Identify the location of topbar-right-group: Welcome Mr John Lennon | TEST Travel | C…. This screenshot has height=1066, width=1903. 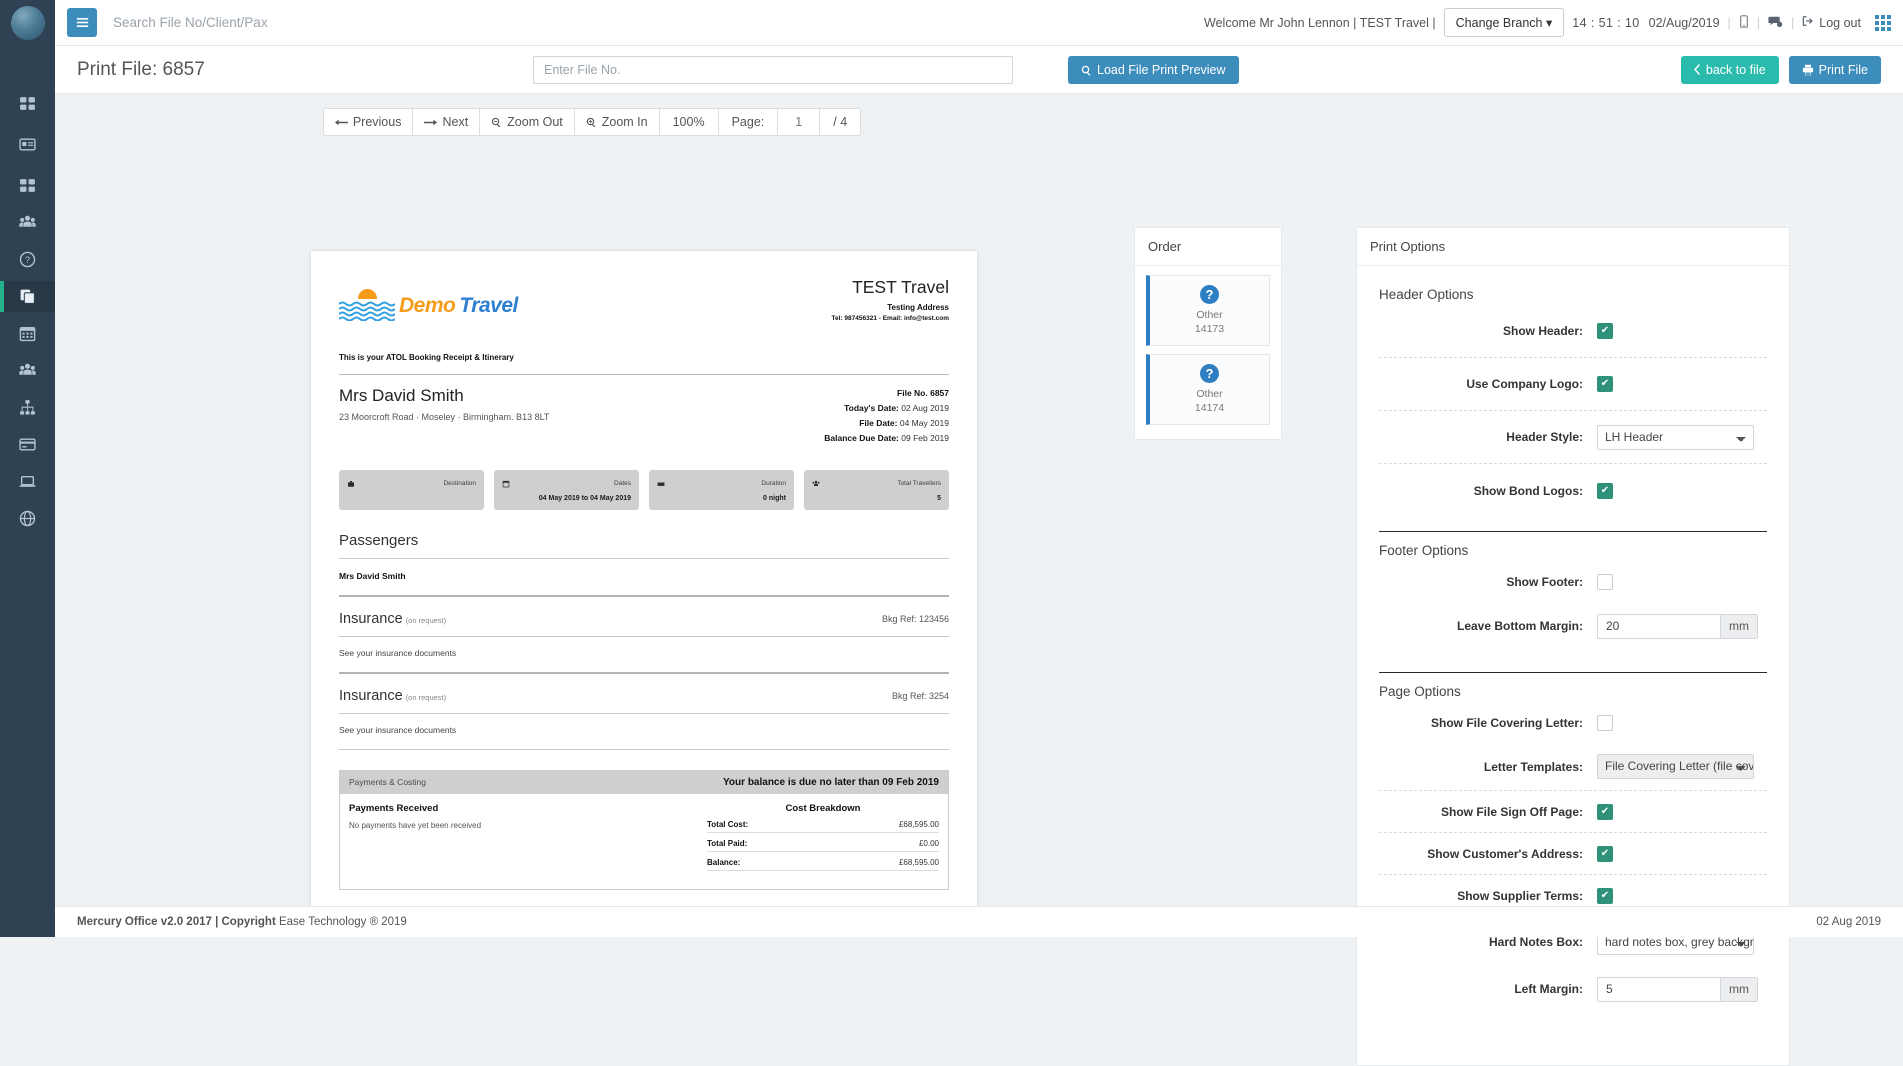
(1553, 22).